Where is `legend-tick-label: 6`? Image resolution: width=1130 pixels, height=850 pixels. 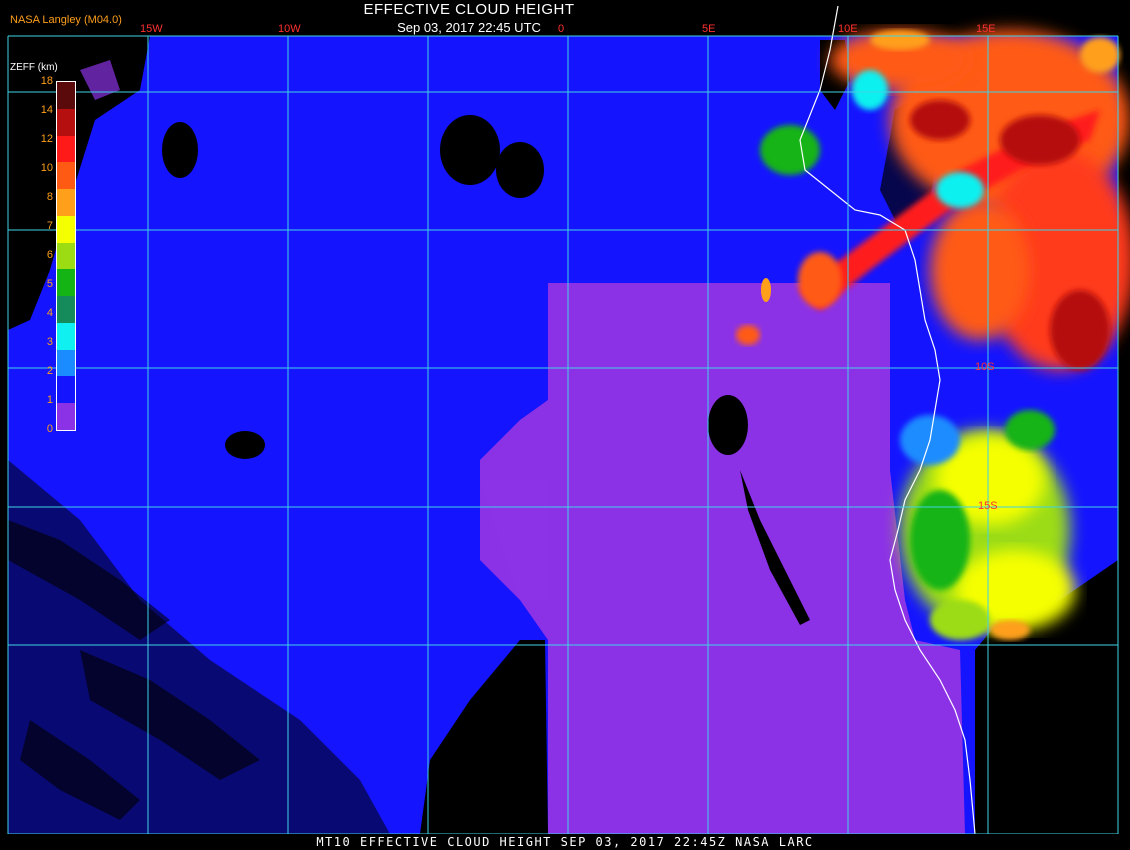
legend-tick-label: 6 is located at coordinates (49, 255).